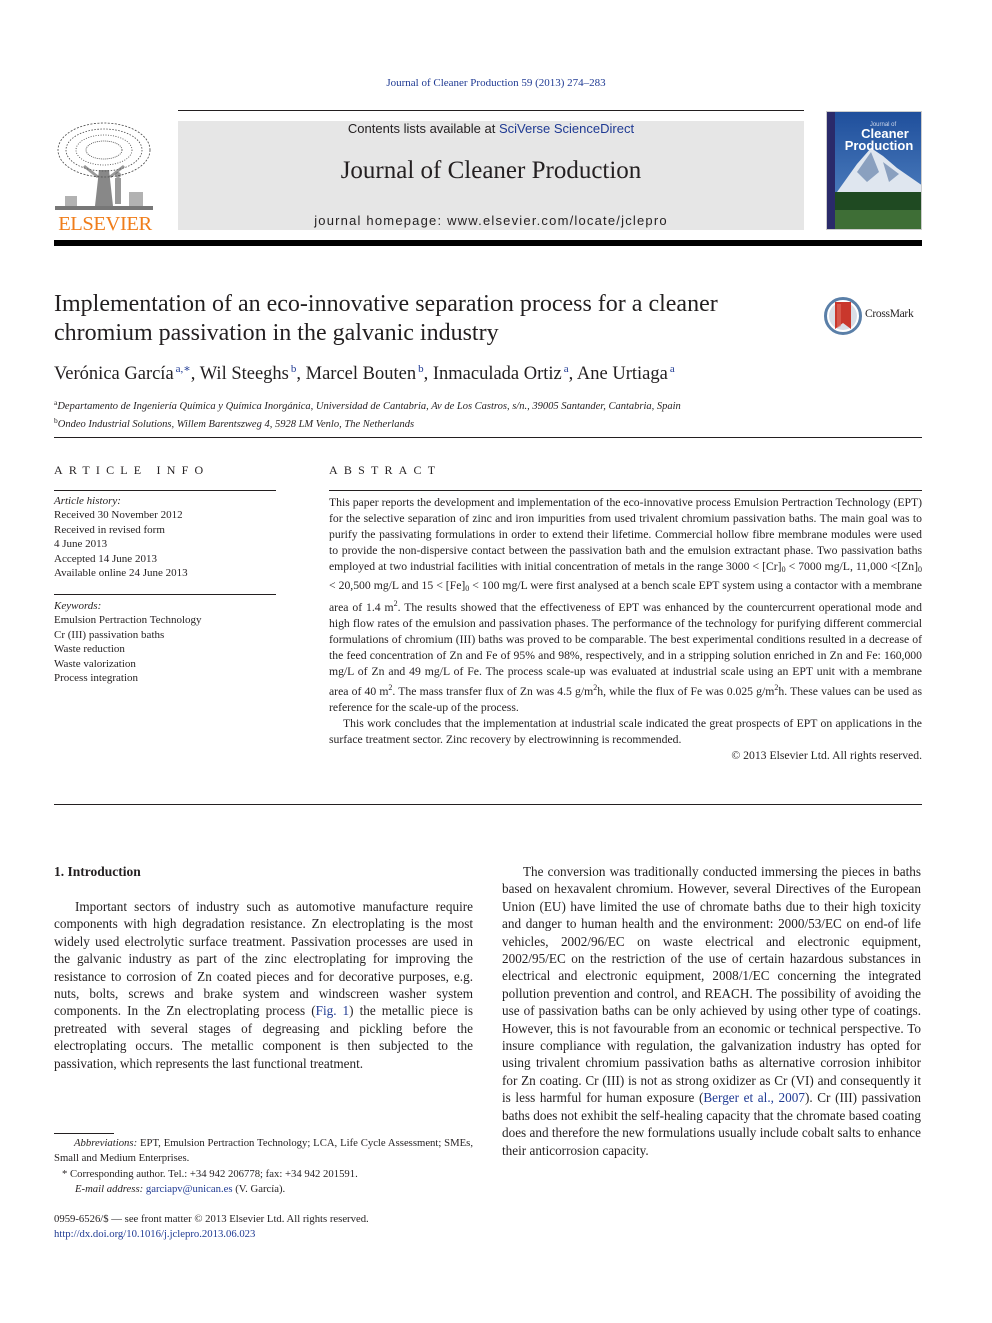 This screenshot has height=1323, width=992. Describe the element at coordinates (501, 373) in the screenshot. I see `author: Inmaculada Ortiz a` at that location.